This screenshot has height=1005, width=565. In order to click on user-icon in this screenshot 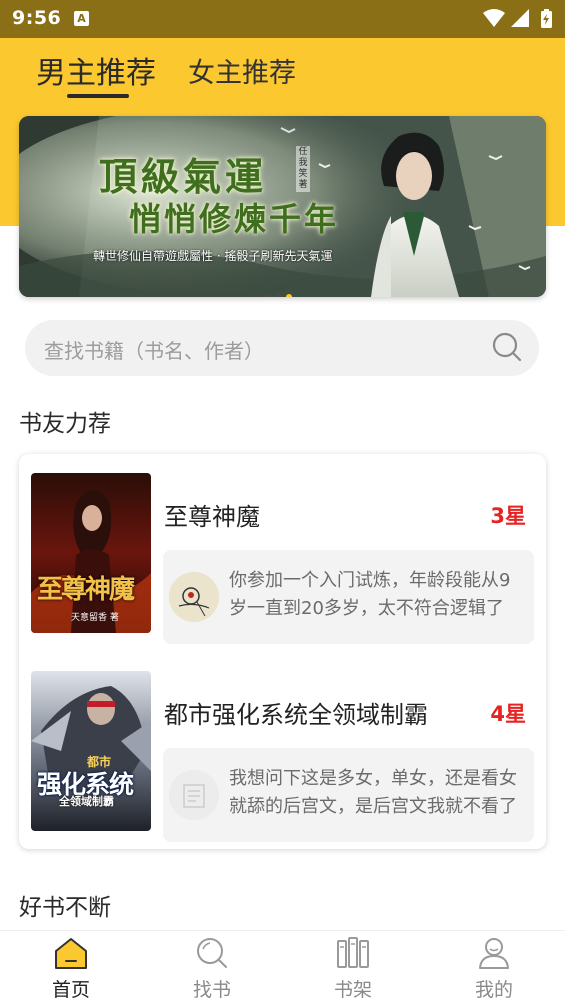, I will do `click(494, 953)`.